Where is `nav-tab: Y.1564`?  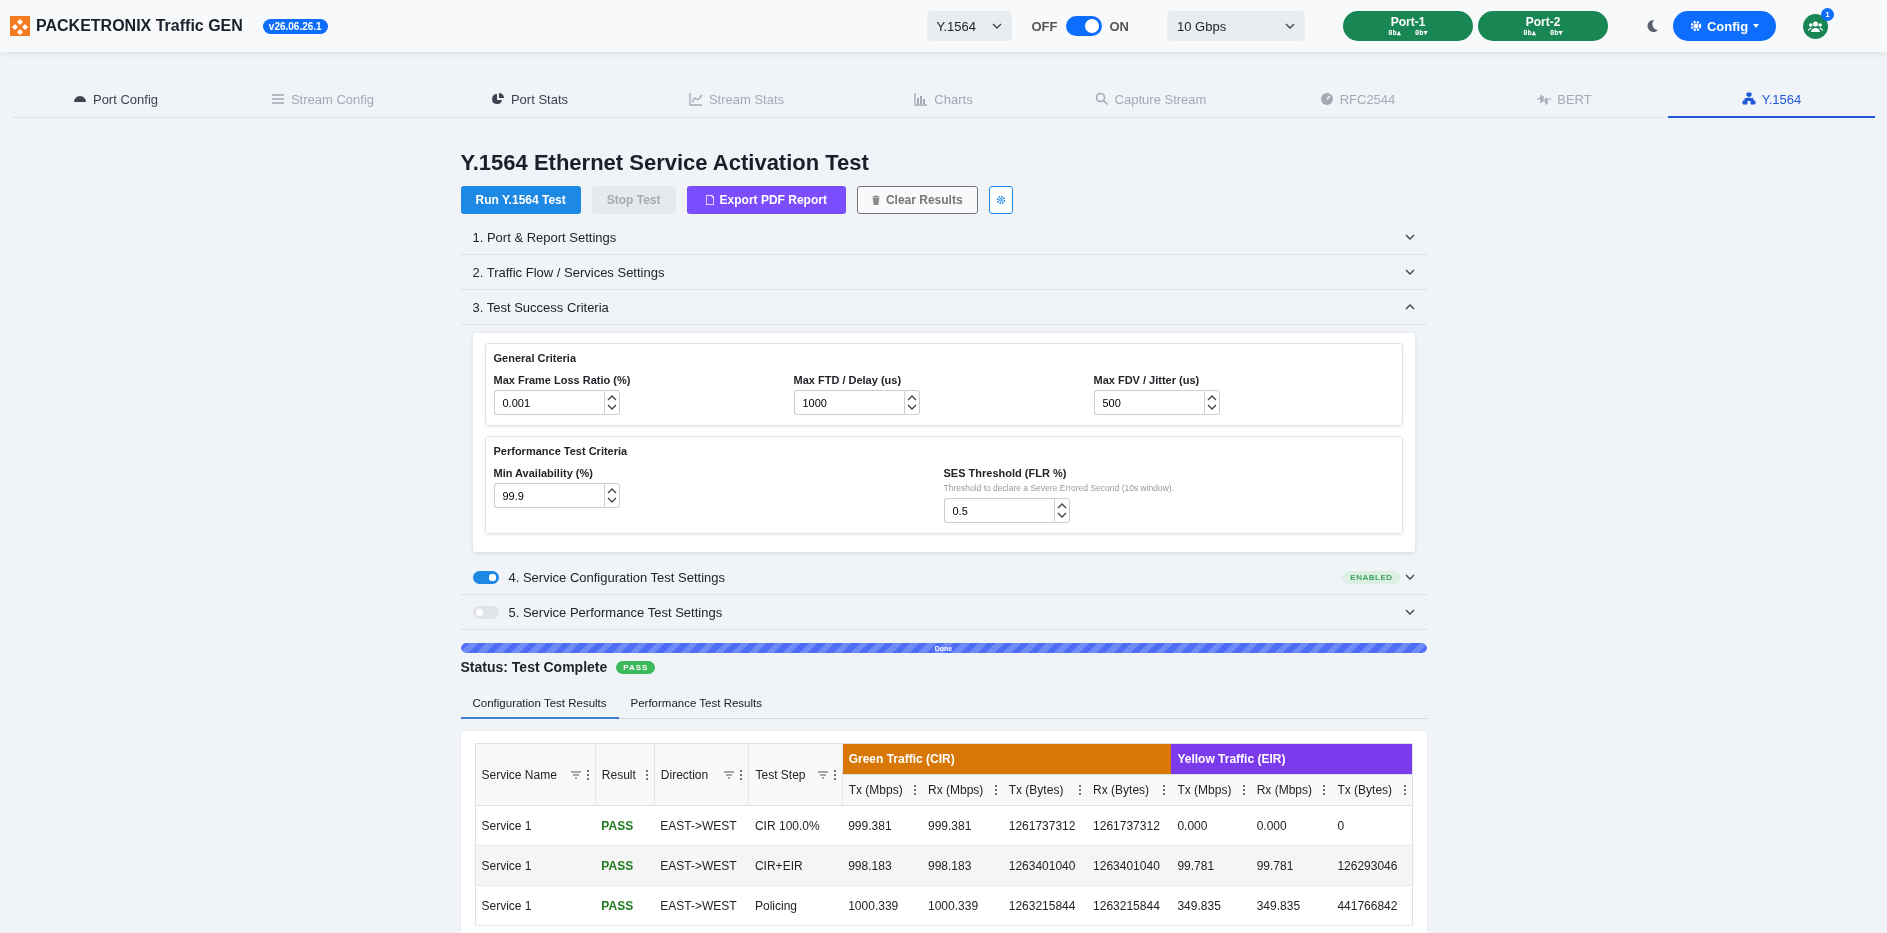 nav-tab: Y.1564 is located at coordinates (1771, 100).